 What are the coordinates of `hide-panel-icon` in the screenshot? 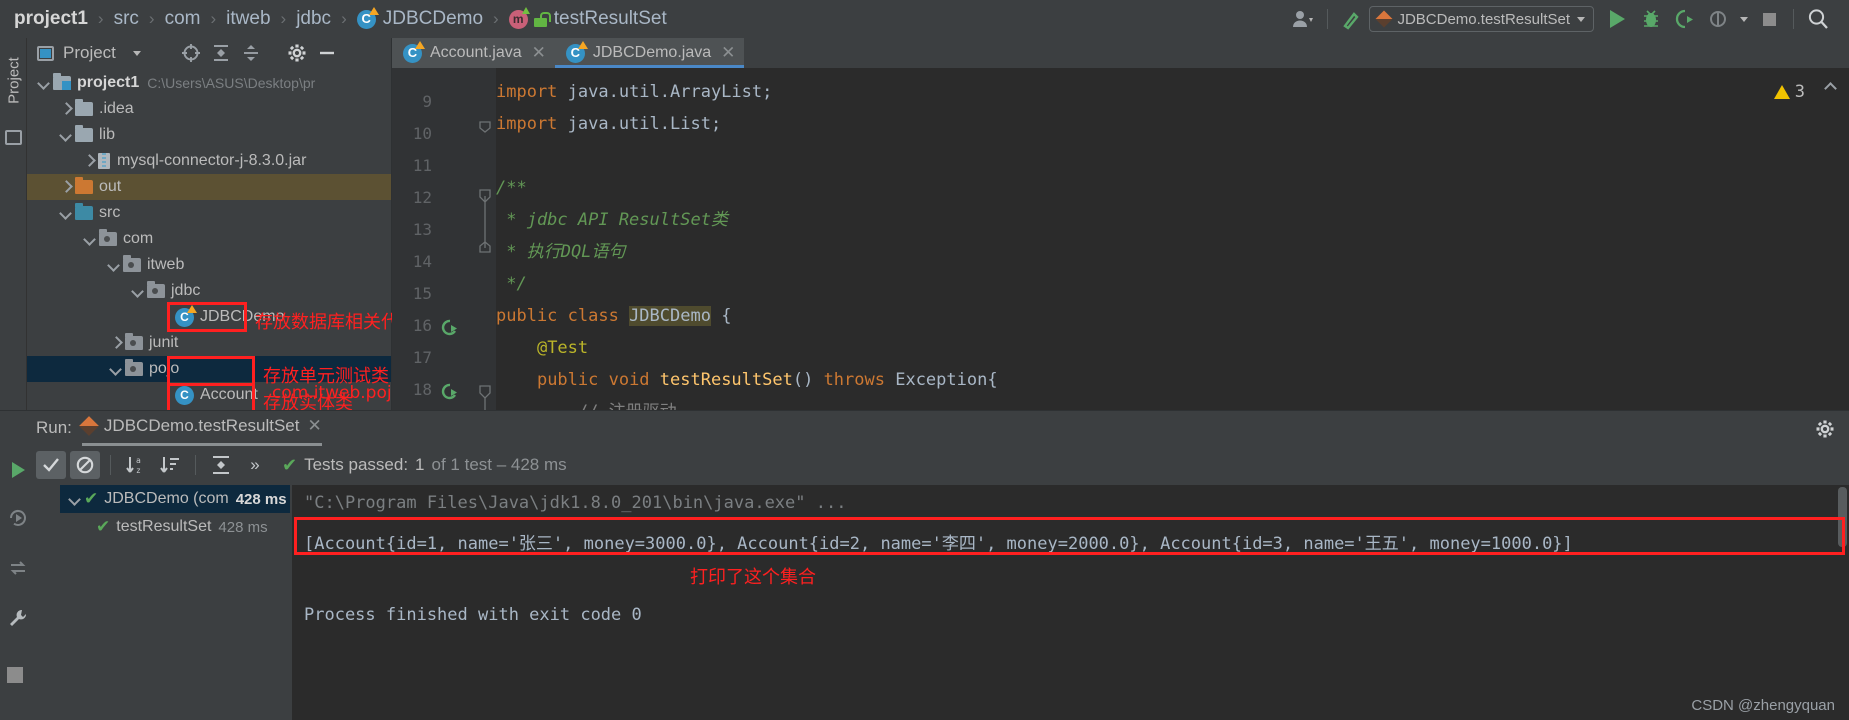 It's located at (327, 53).